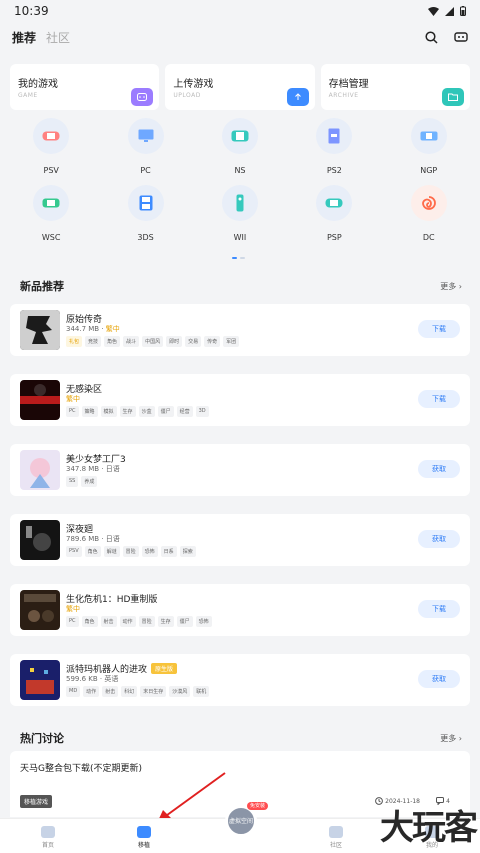 The height and width of the screenshot is (853, 480). Describe the element at coordinates (164, 668) in the screenshot. I see `native-badge: 原生版` at that location.